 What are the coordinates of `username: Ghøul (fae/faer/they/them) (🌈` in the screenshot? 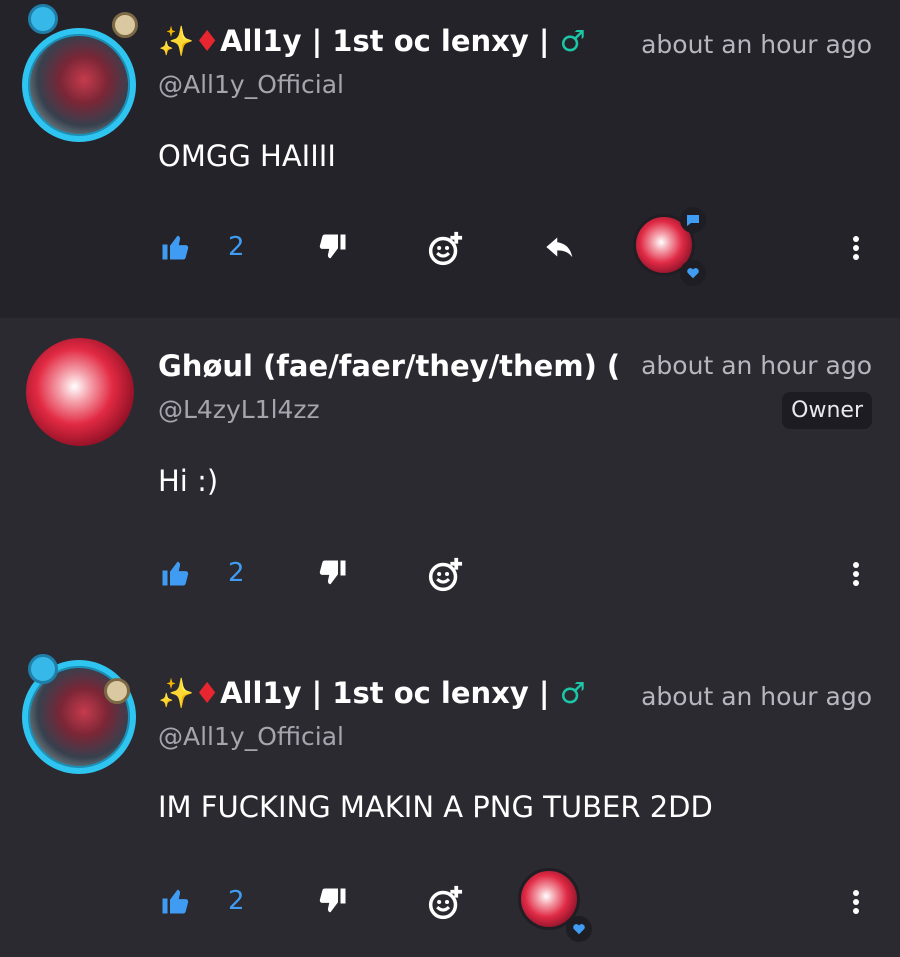 It's located at (390, 366).